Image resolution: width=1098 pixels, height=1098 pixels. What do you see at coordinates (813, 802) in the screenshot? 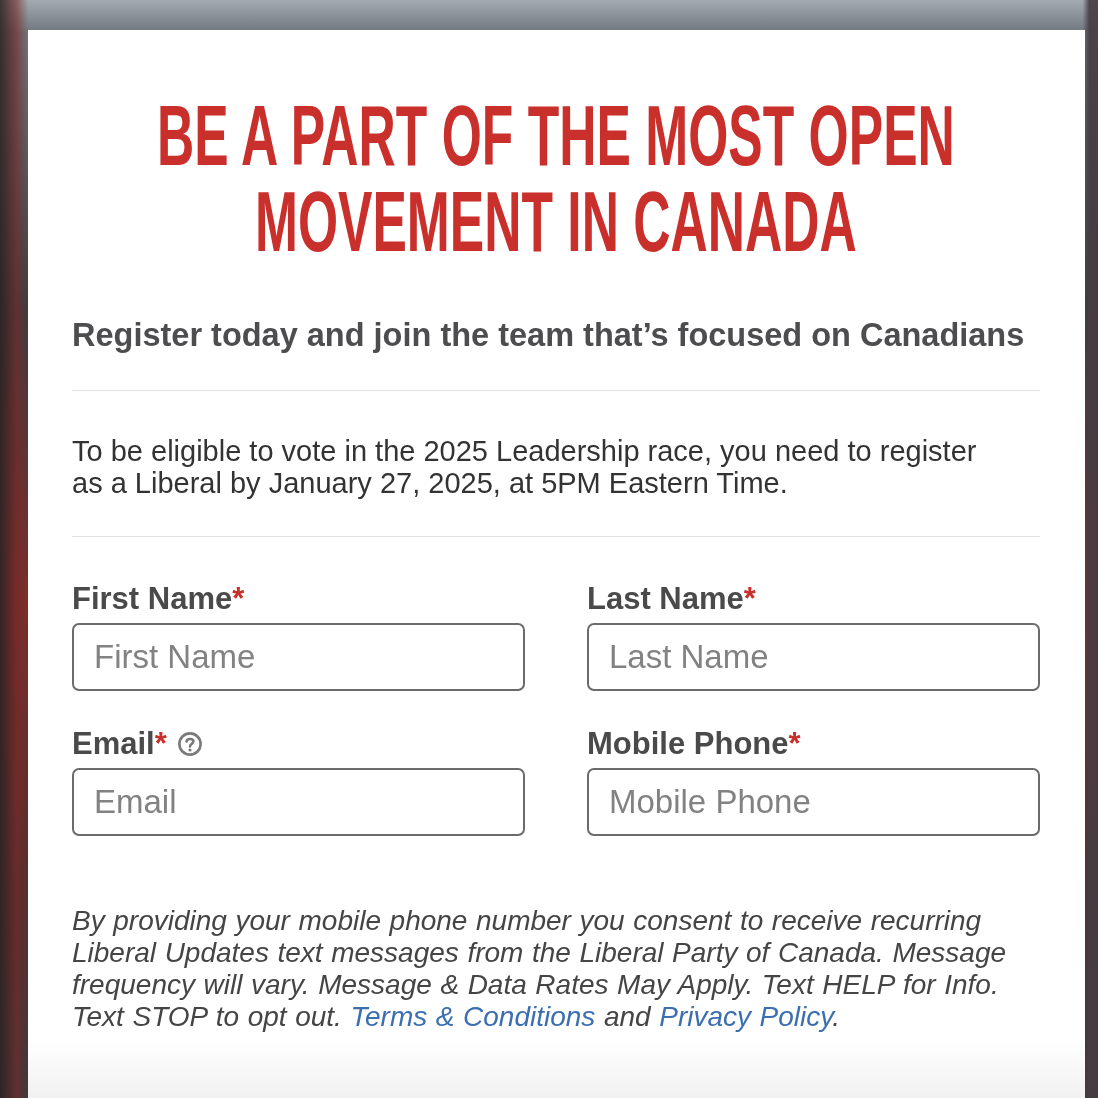
I see `text-input-field: Mobile Phone` at bounding box center [813, 802].